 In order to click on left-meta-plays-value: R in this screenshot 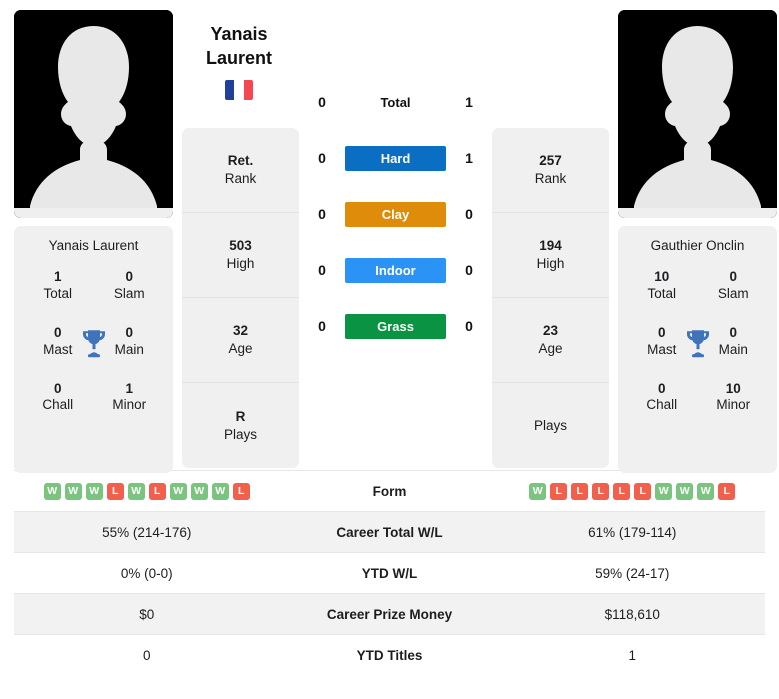, I will do `click(240, 416)`.